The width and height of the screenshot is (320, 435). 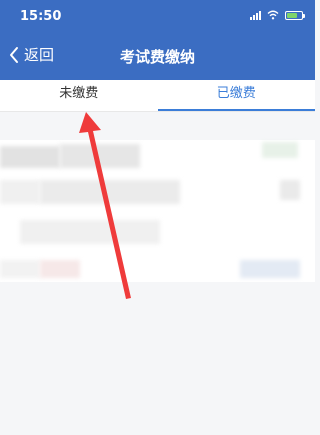 I want to click on page-title: 考试费缴纳, so click(x=157, y=57).